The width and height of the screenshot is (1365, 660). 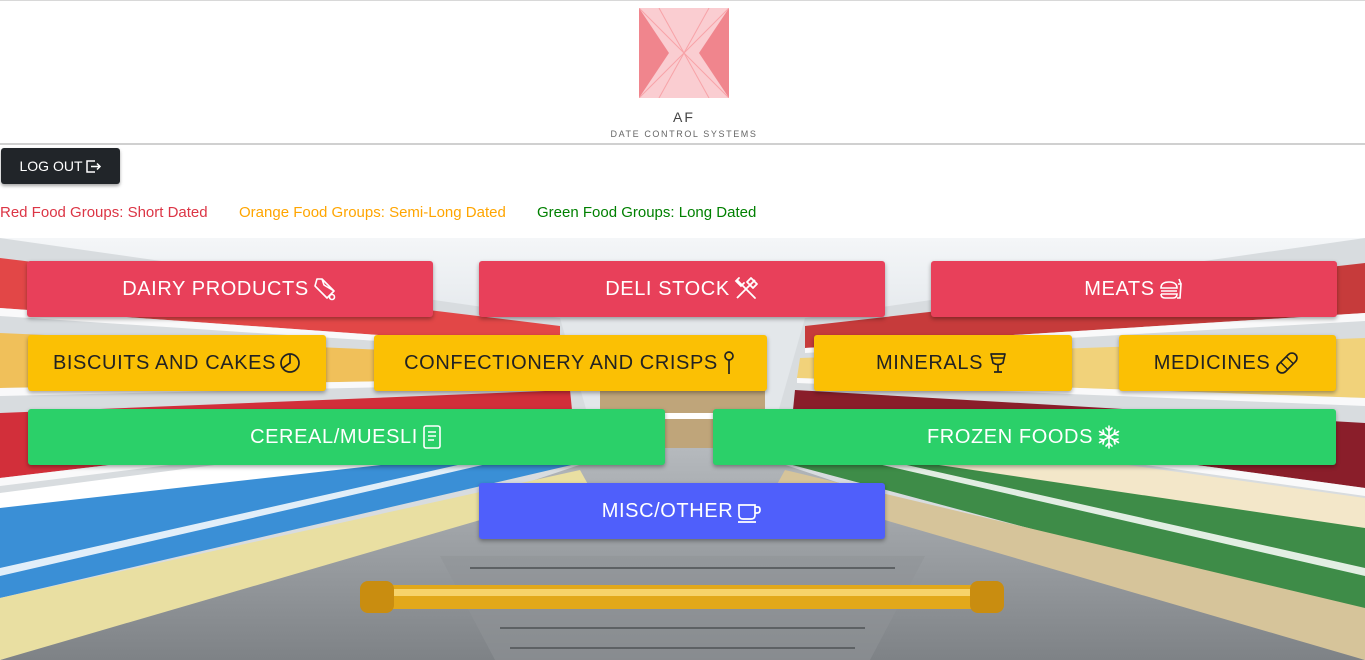 What do you see at coordinates (1212, 362) in the screenshot?
I see `category-label: MEDICINES` at bounding box center [1212, 362].